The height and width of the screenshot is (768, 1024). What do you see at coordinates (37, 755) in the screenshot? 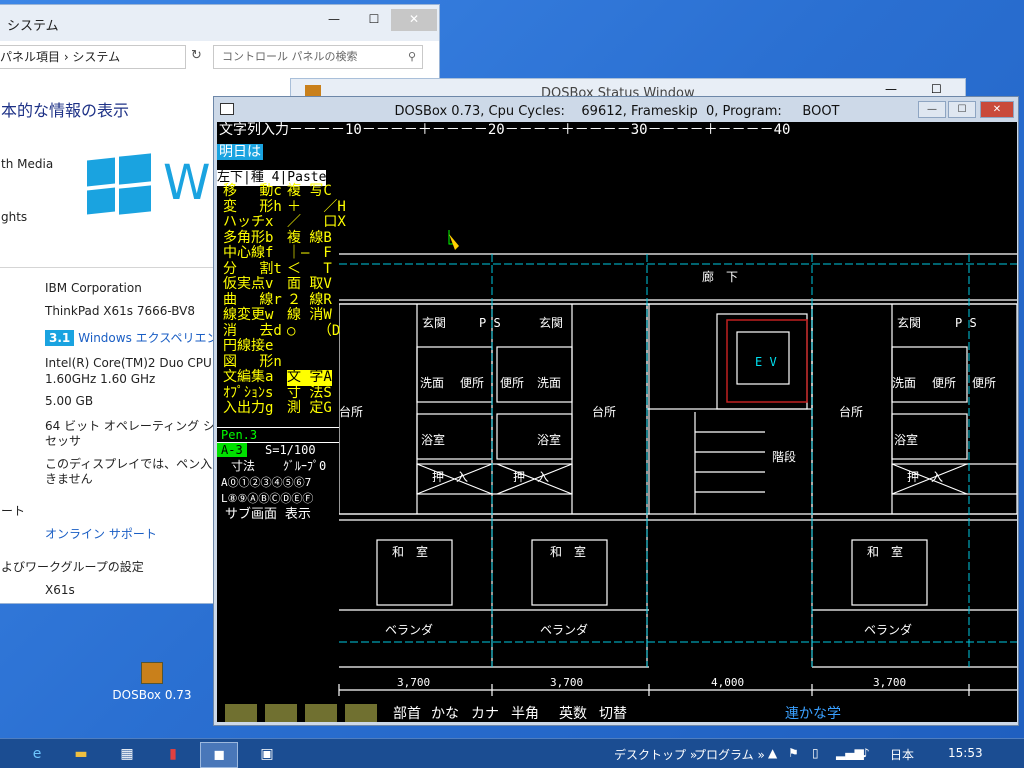
I see `internet-explorer-icon: e` at bounding box center [37, 755].